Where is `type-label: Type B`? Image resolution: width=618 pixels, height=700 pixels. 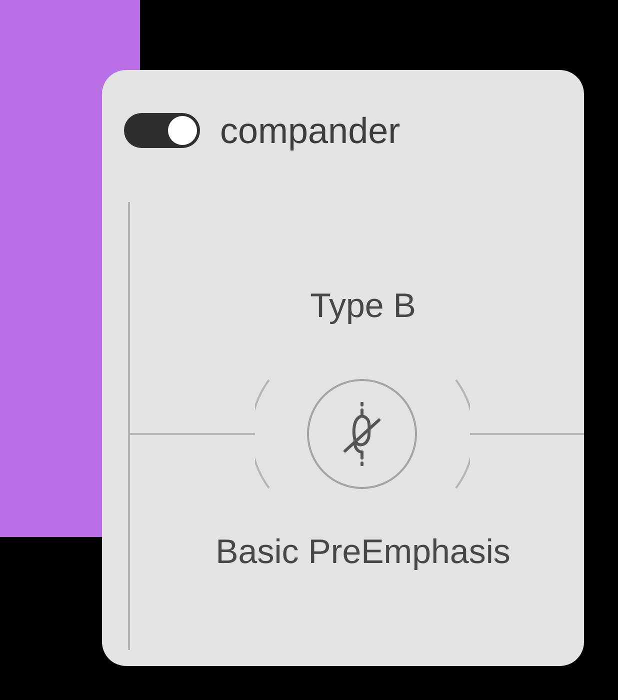
type-label: Type B is located at coordinates (363, 306).